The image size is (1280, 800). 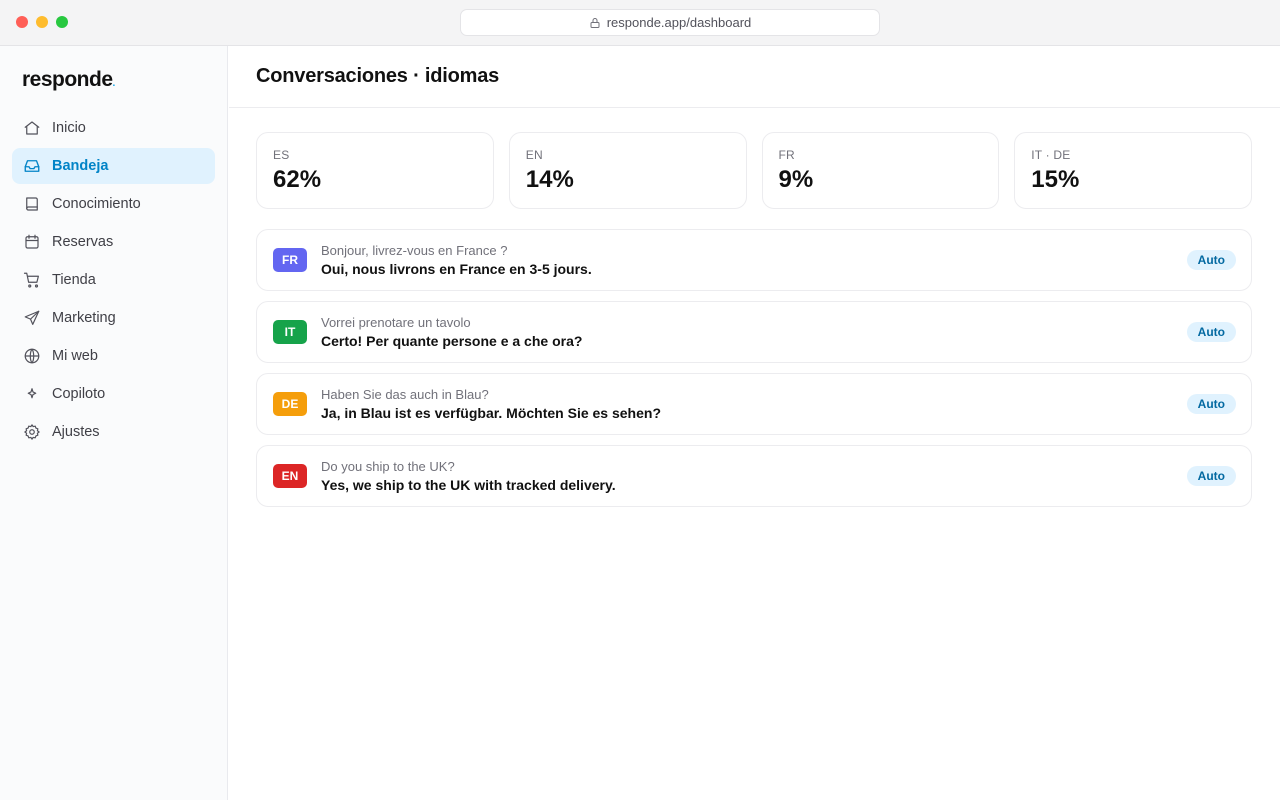 I want to click on reply-message: Certo! Per quante persone e a che ora?, so click(x=452, y=341).